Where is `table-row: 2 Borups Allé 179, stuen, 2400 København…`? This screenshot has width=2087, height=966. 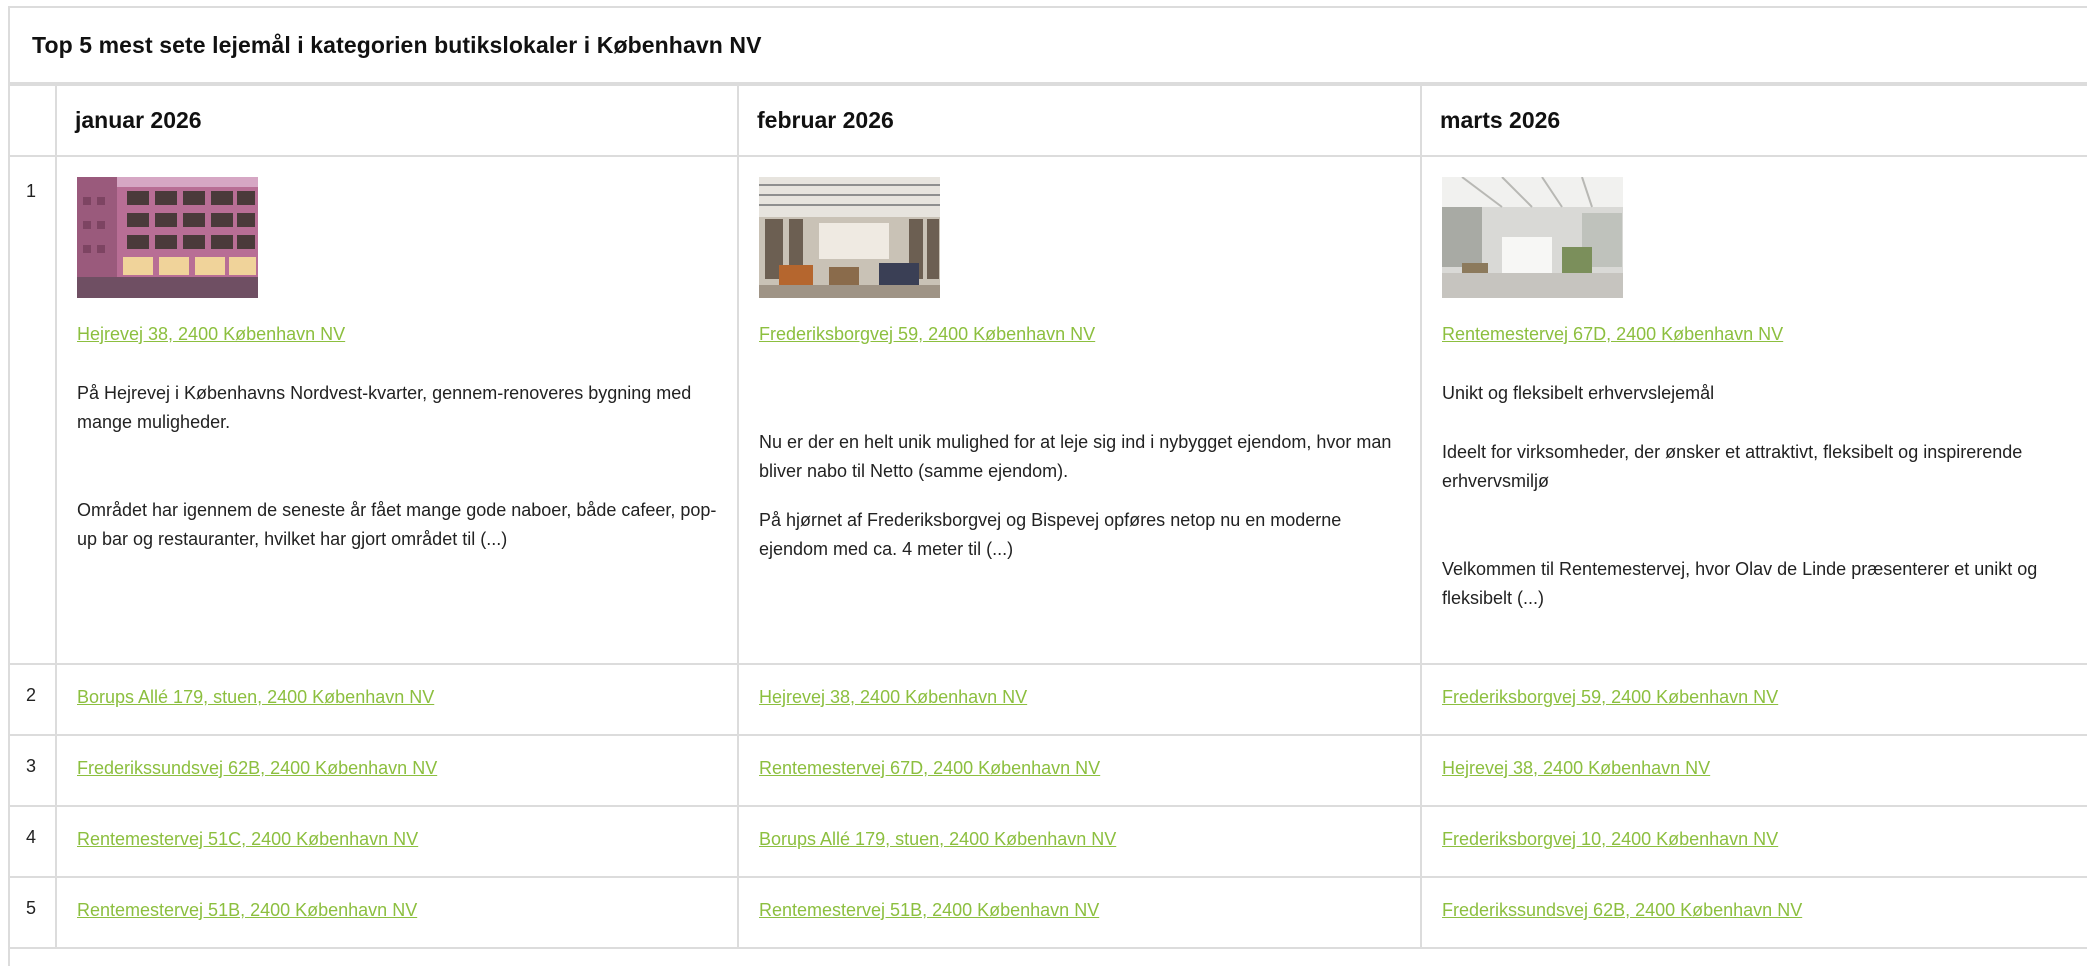
table-row: 2 Borups Allé 179, stuen, 2400 København… is located at coordinates (1048, 699).